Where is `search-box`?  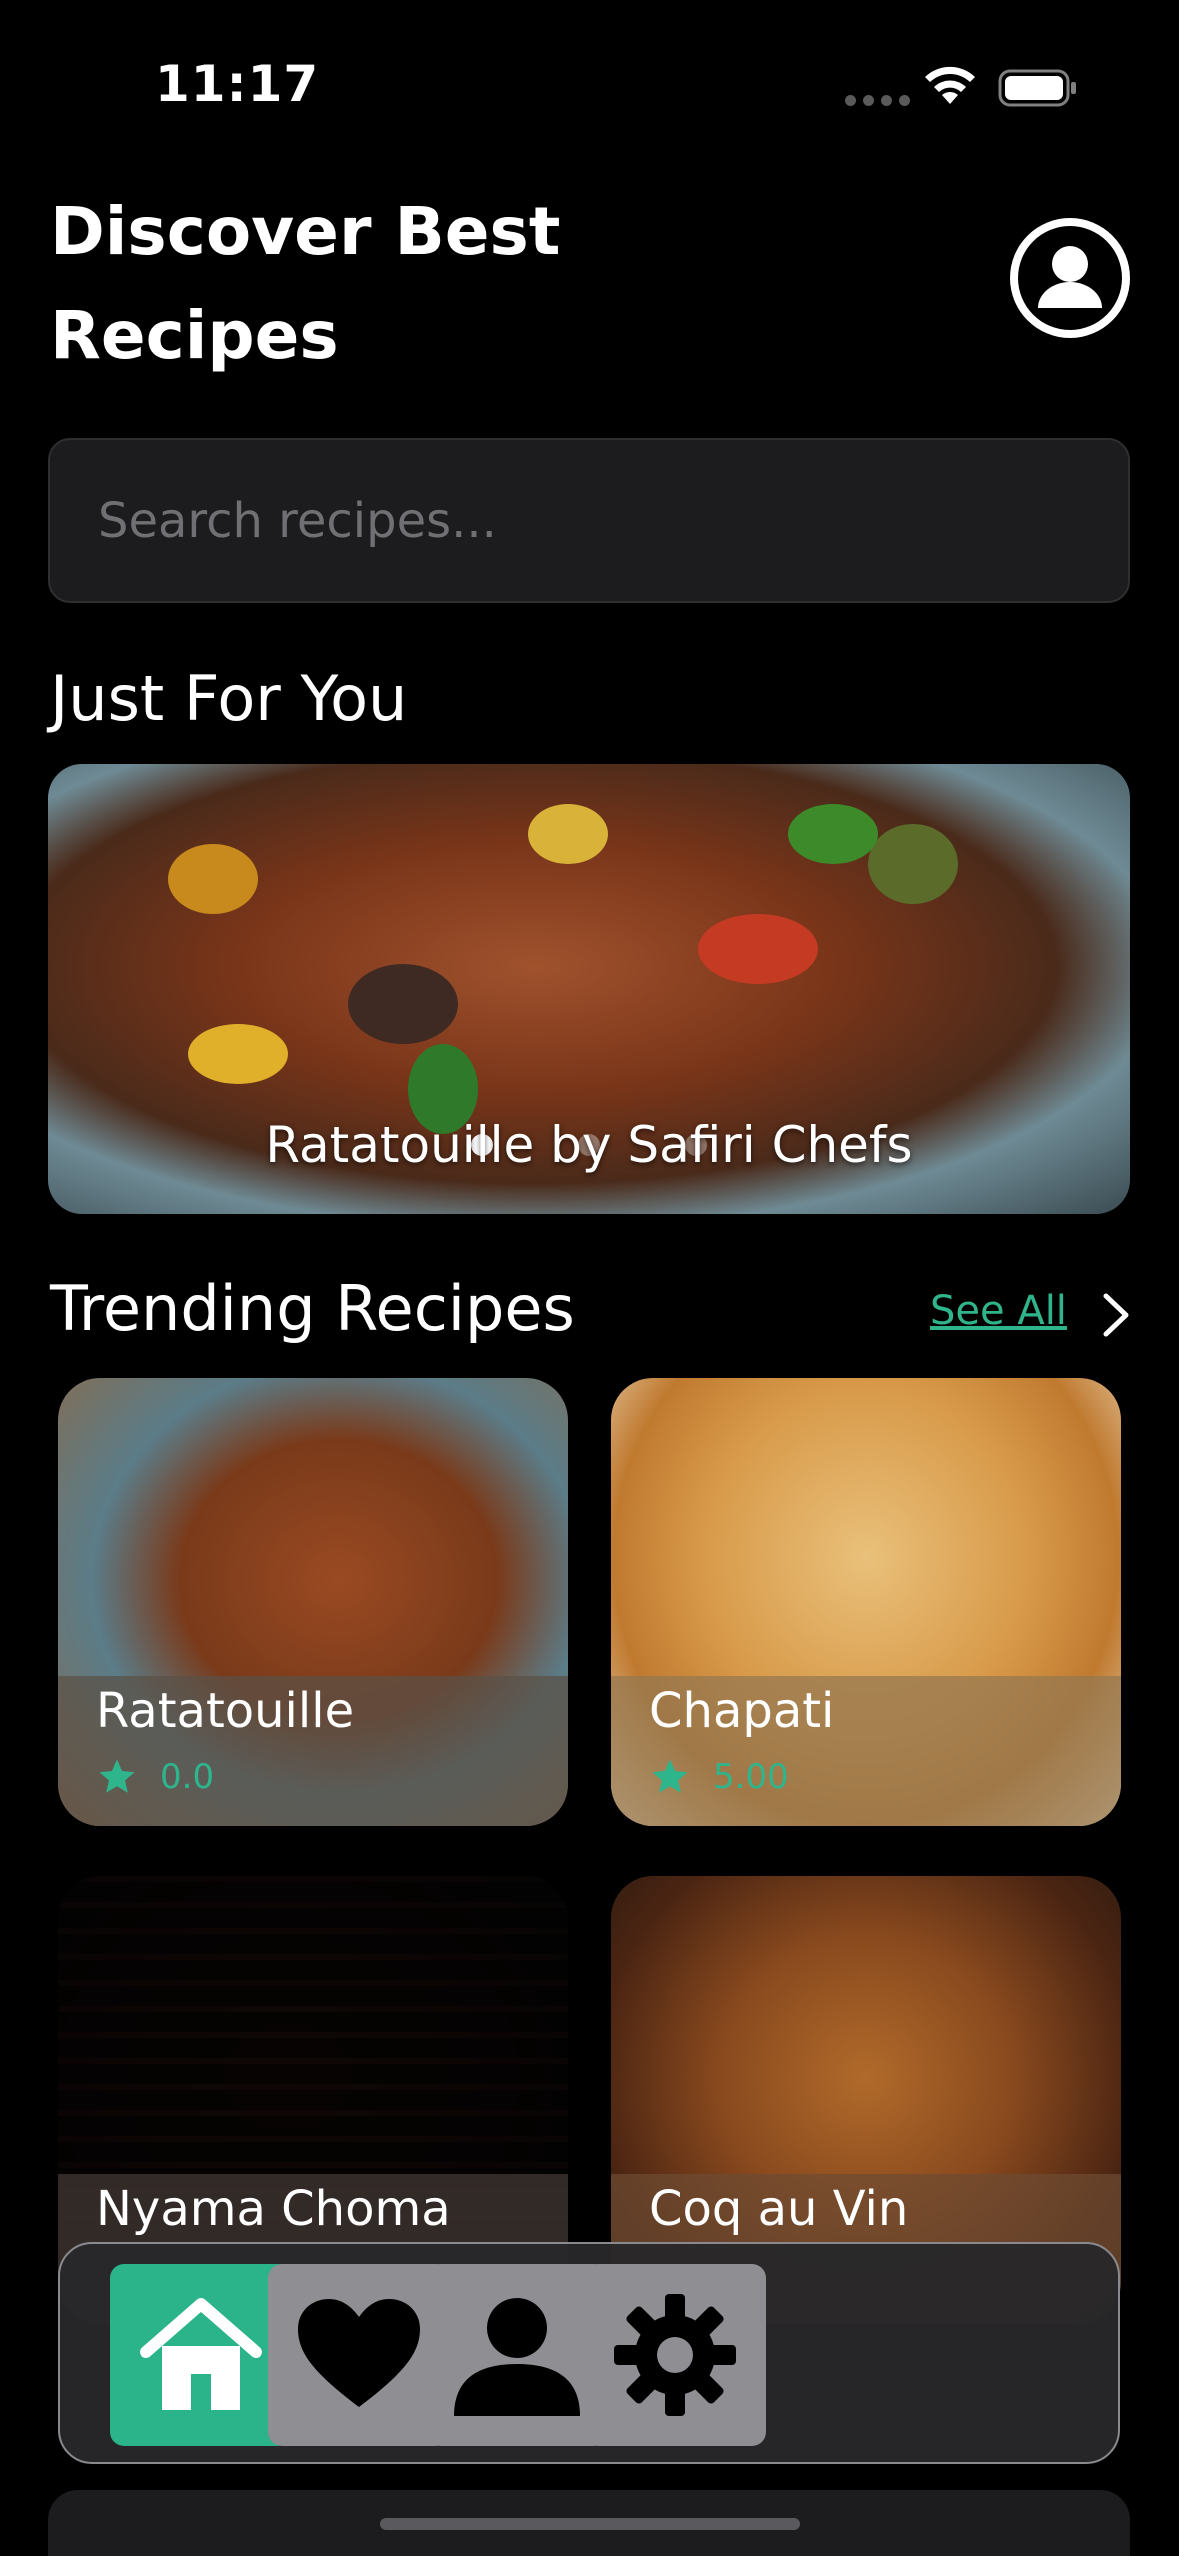
search-box is located at coordinates (589, 520).